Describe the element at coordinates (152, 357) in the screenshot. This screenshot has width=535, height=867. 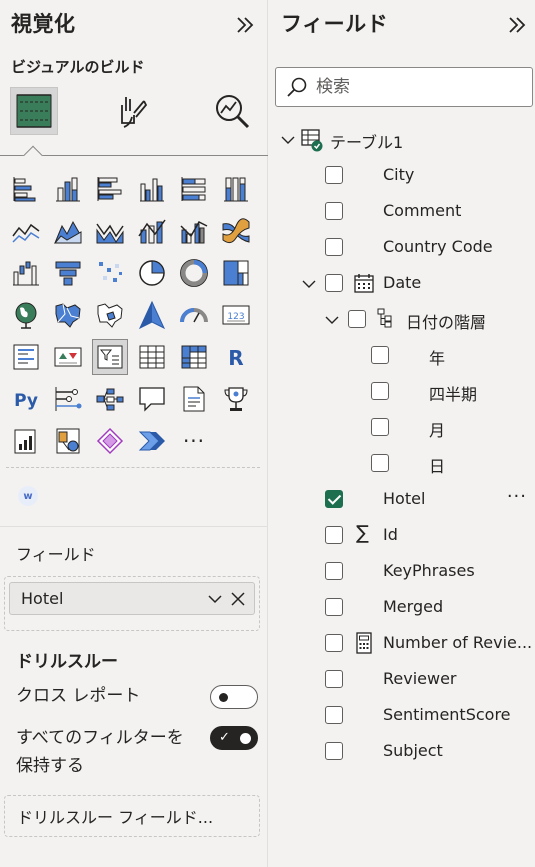
I see `visual-type-table` at that location.